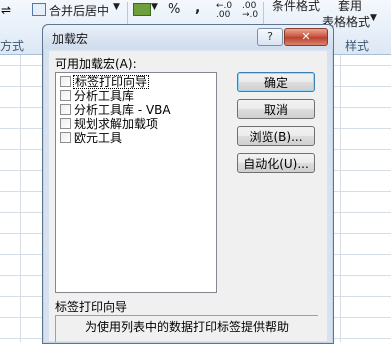 This screenshot has width=391, height=344. Describe the element at coordinates (96, 64) in the screenshot. I see `addins-list-label: 可用加载宏(A):` at that location.